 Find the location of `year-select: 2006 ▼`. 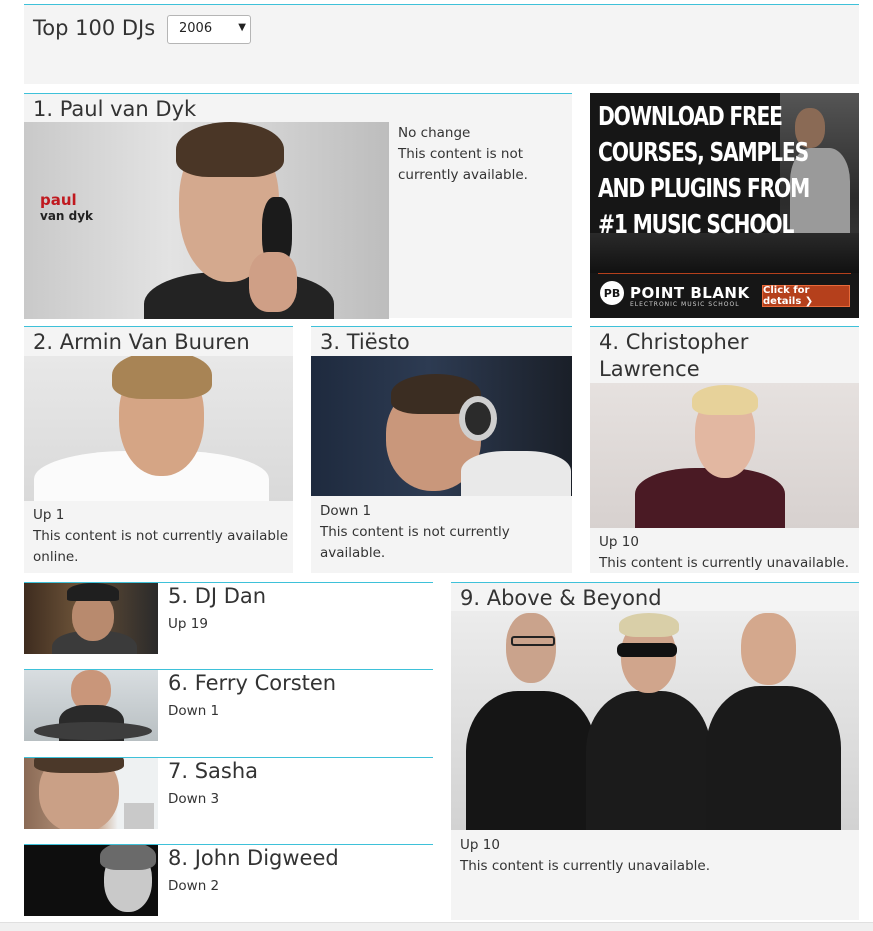

year-select: 2006 ▼ is located at coordinates (209, 29).